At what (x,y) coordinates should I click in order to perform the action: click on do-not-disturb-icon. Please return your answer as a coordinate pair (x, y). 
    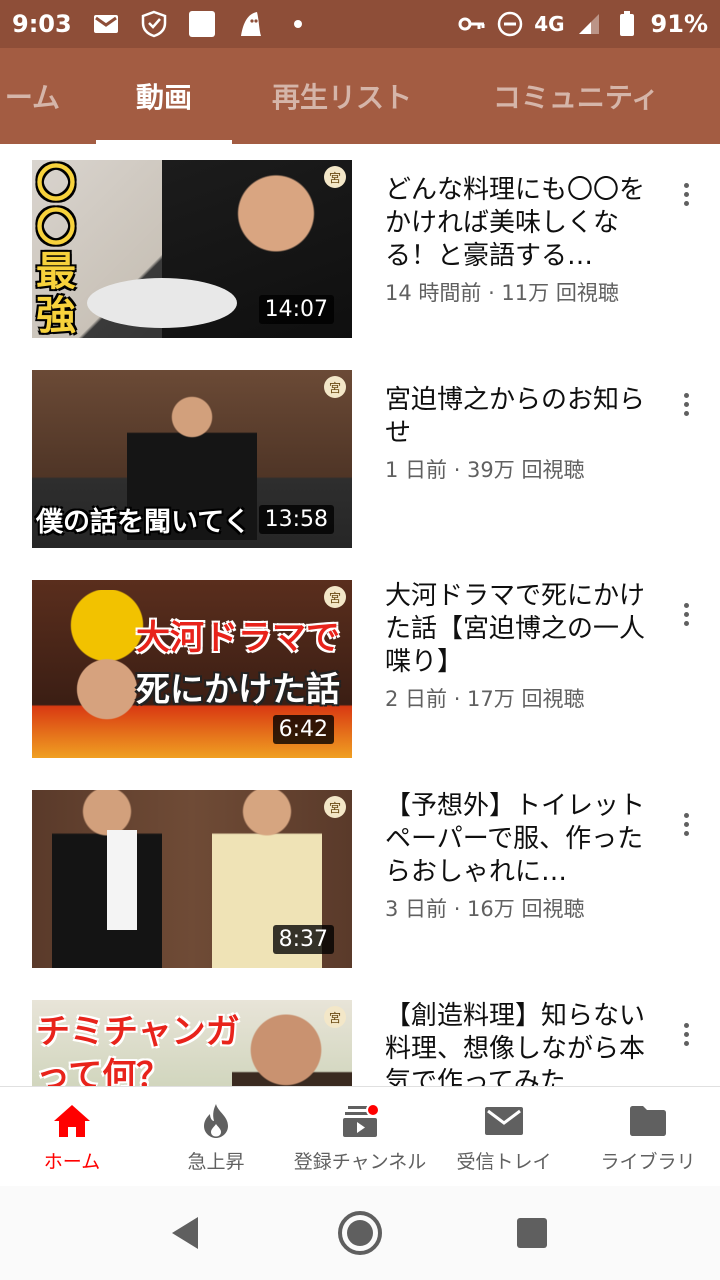
    Looking at the image, I should click on (510, 24).